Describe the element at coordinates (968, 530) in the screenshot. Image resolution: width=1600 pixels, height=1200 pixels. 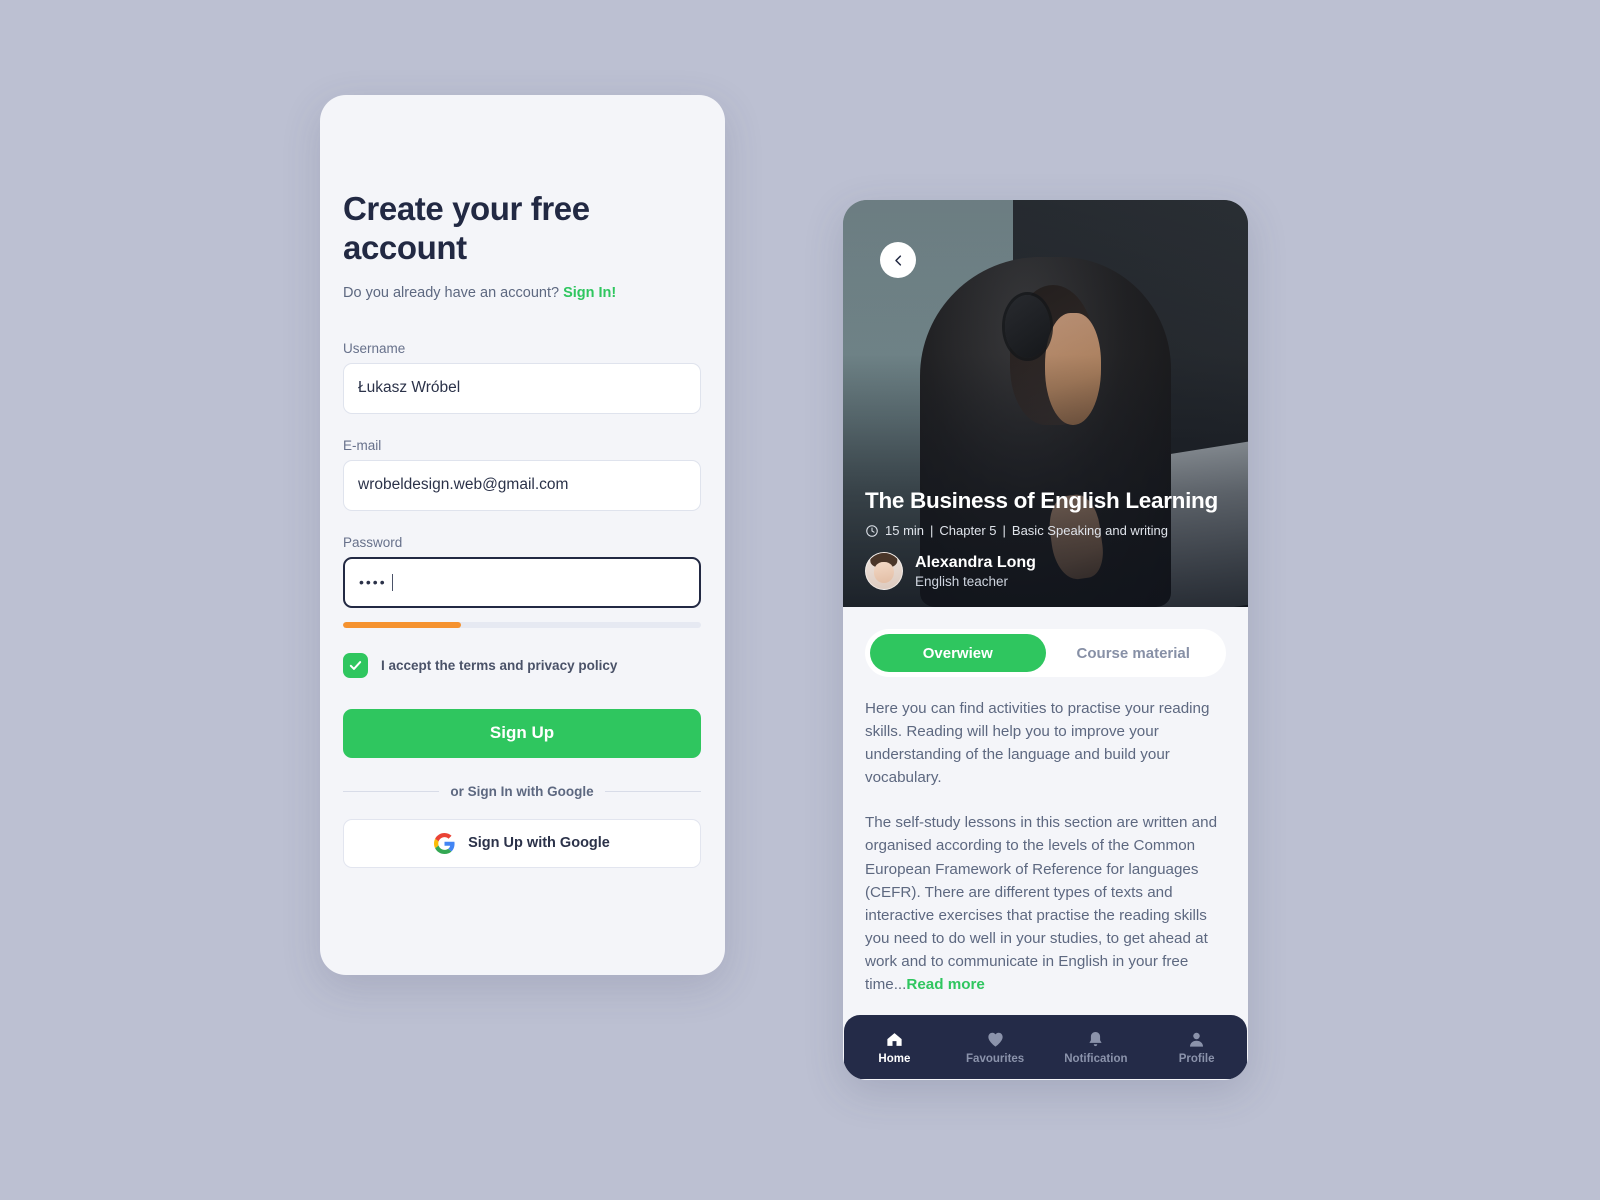
I see `course-chapter: Chapter 5` at that location.